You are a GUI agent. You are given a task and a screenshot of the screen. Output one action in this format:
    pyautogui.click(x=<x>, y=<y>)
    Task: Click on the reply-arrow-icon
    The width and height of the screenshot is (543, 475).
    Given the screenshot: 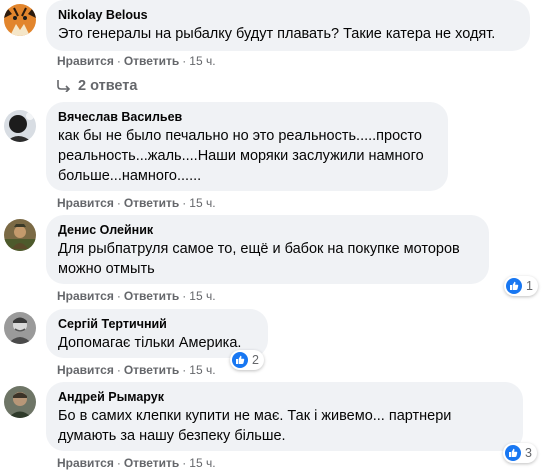 What is the action you would take?
    pyautogui.click(x=64, y=86)
    